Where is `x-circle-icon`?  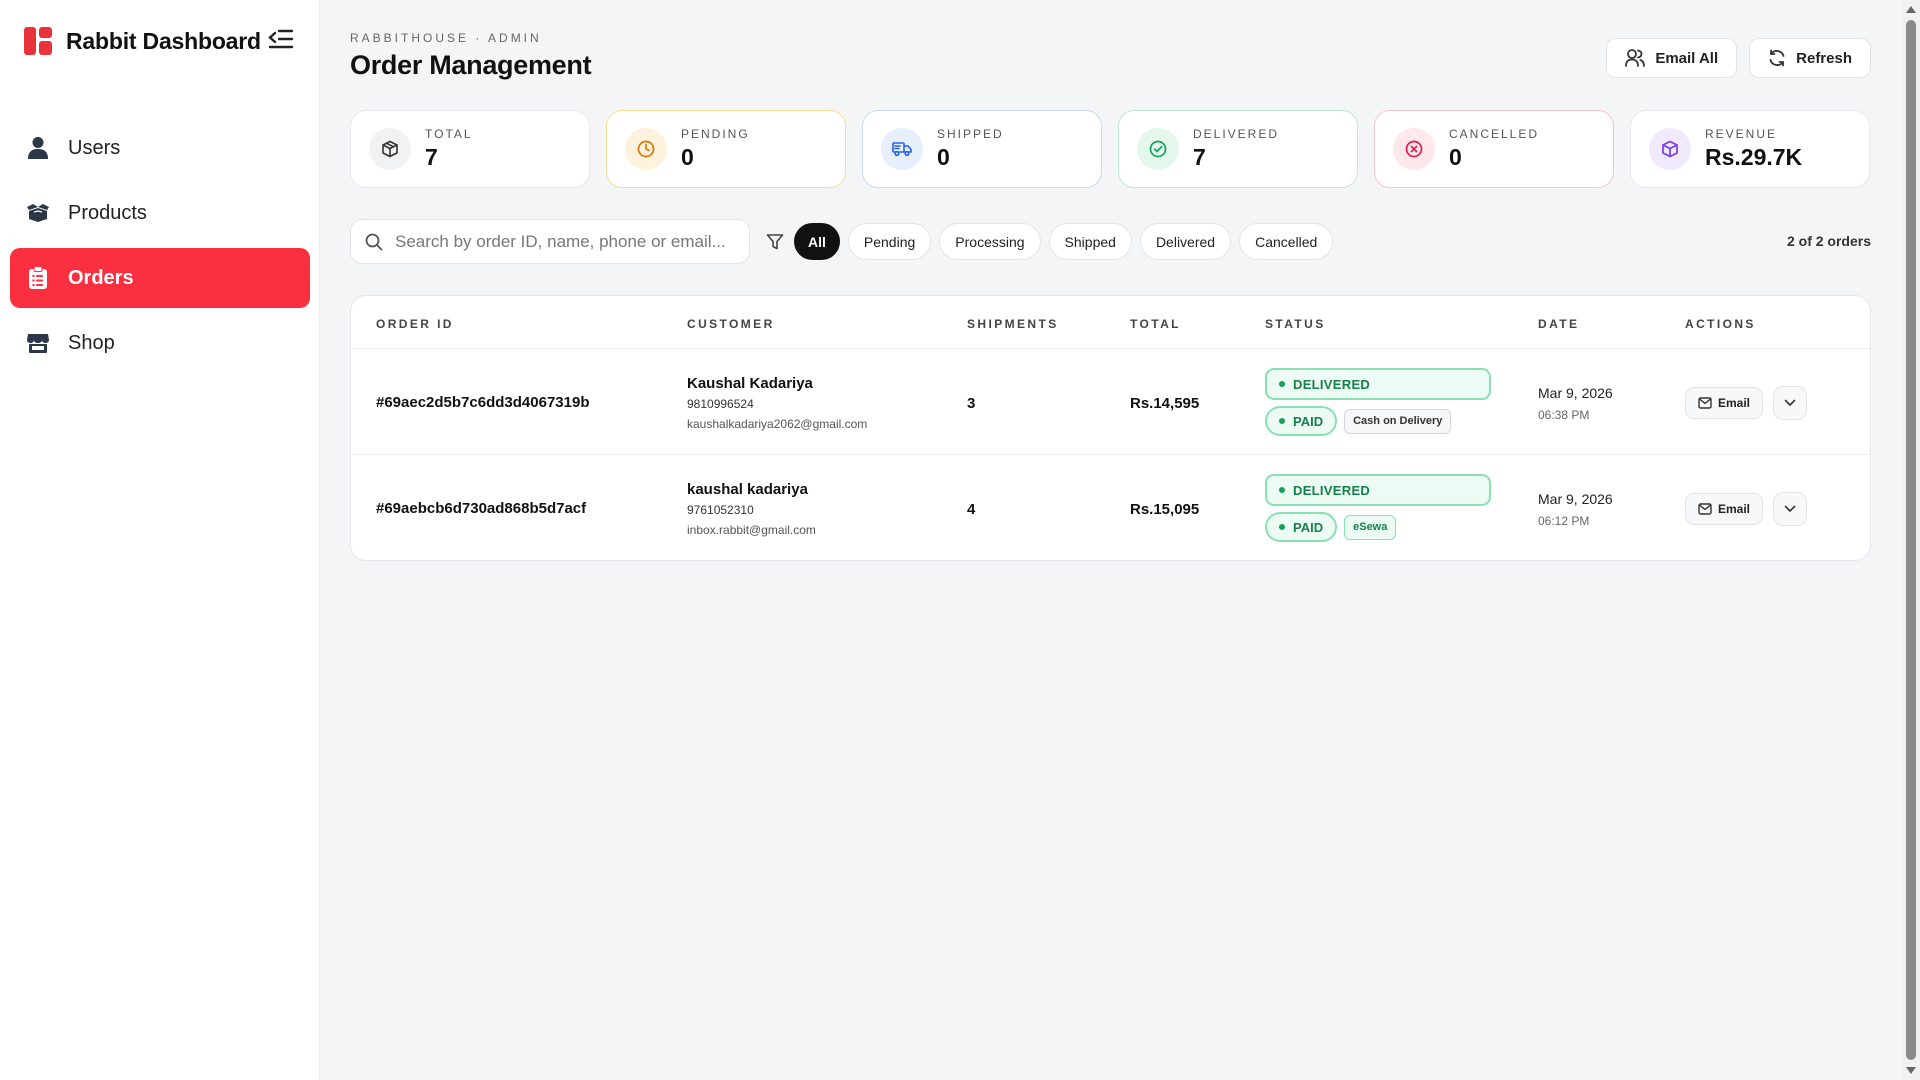 x-circle-icon is located at coordinates (1414, 149).